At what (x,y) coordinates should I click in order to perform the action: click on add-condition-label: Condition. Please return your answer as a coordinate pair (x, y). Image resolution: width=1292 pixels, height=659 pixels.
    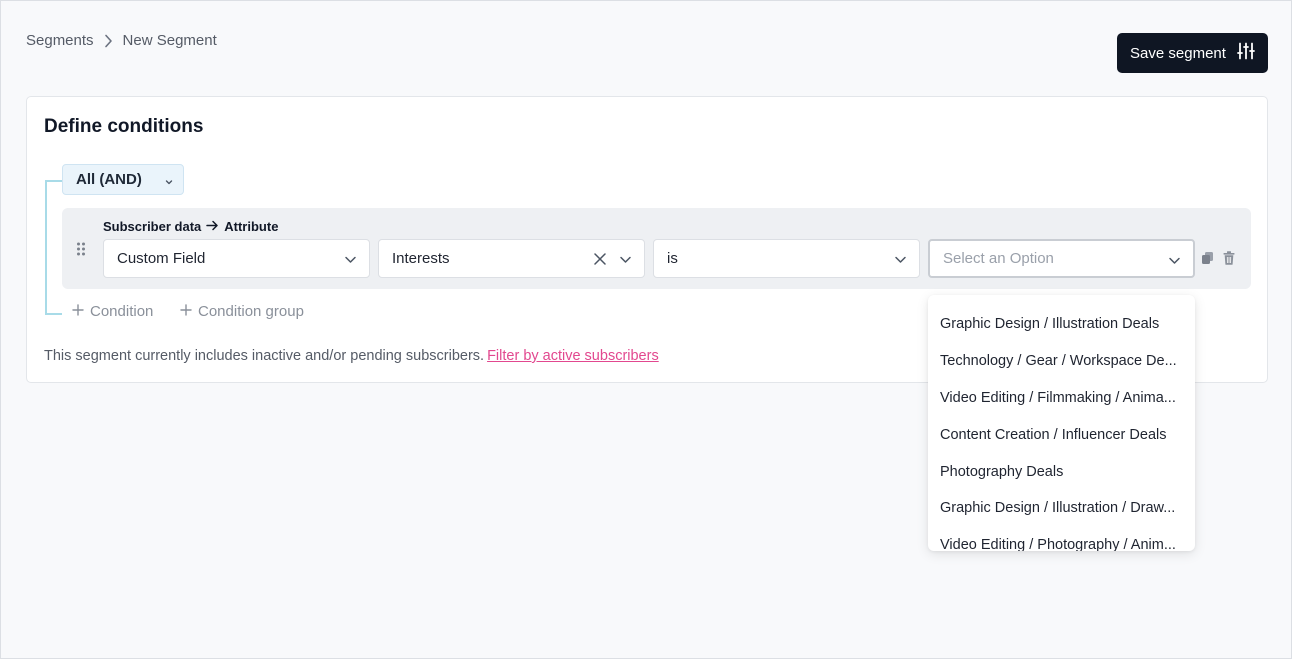
    Looking at the image, I should click on (122, 311).